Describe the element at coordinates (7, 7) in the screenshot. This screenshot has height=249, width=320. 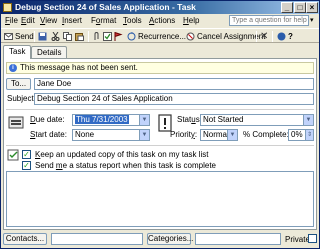
I see `task-app-icon` at that location.